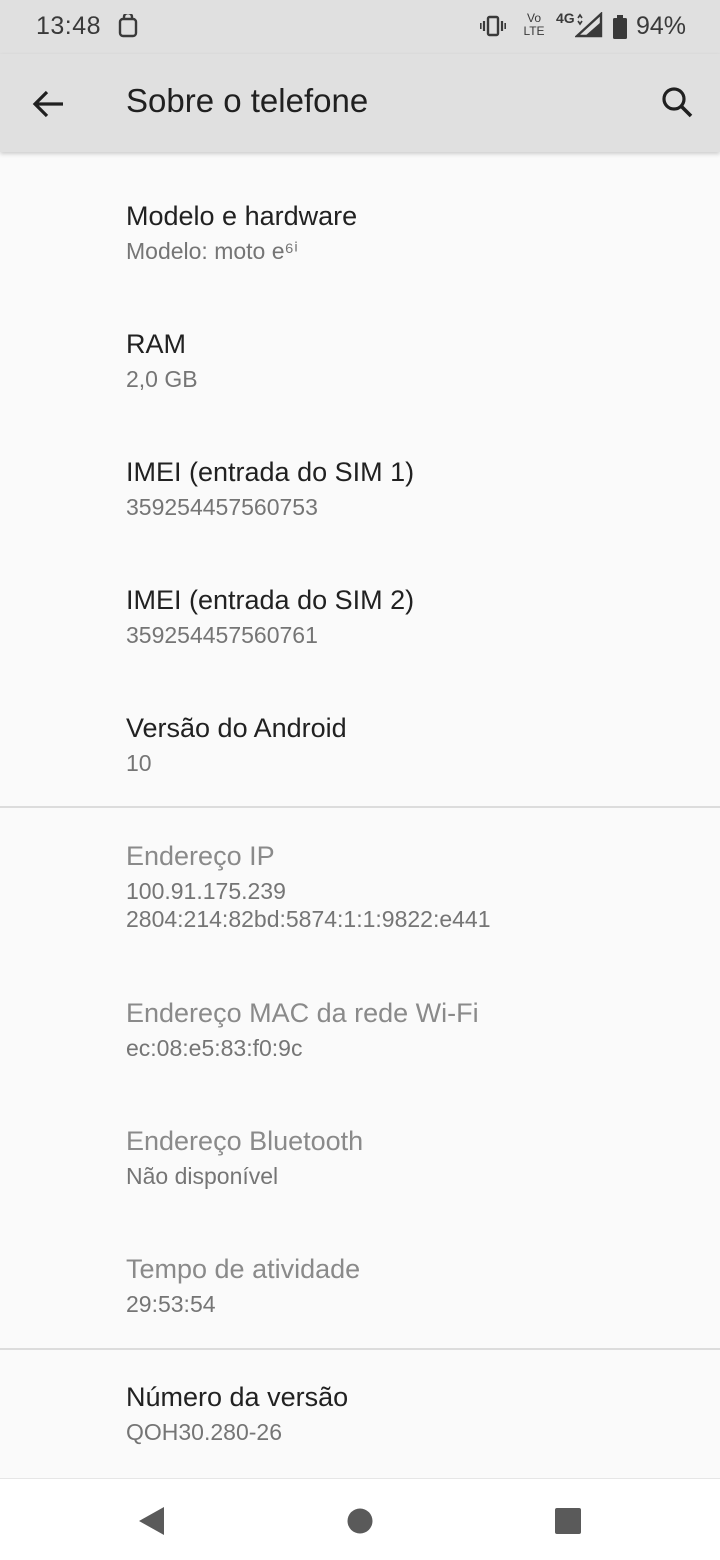  Describe the element at coordinates (308, 919) in the screenshot. I see `ipv6-address: 2804:214:82bd:5874:1:1:9822:e441` at that location.